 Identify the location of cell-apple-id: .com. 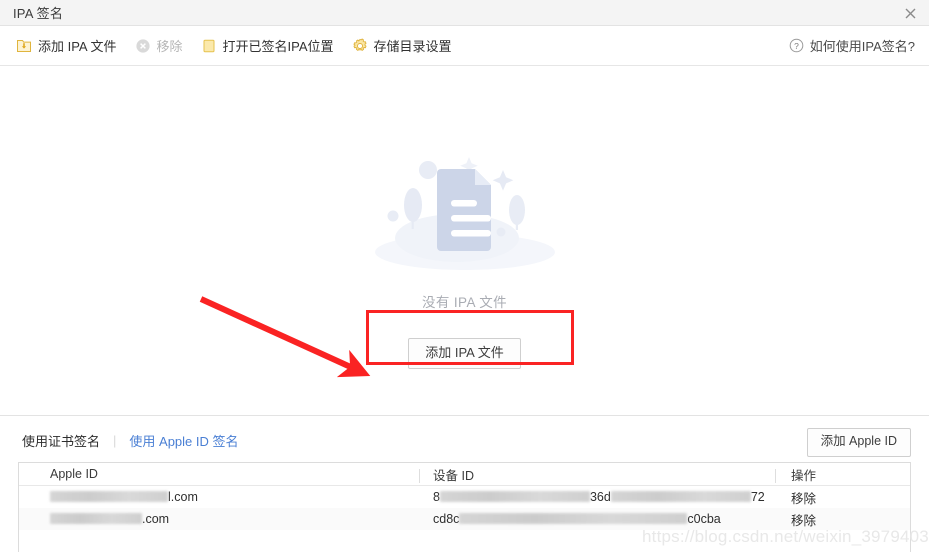
(219, 519).